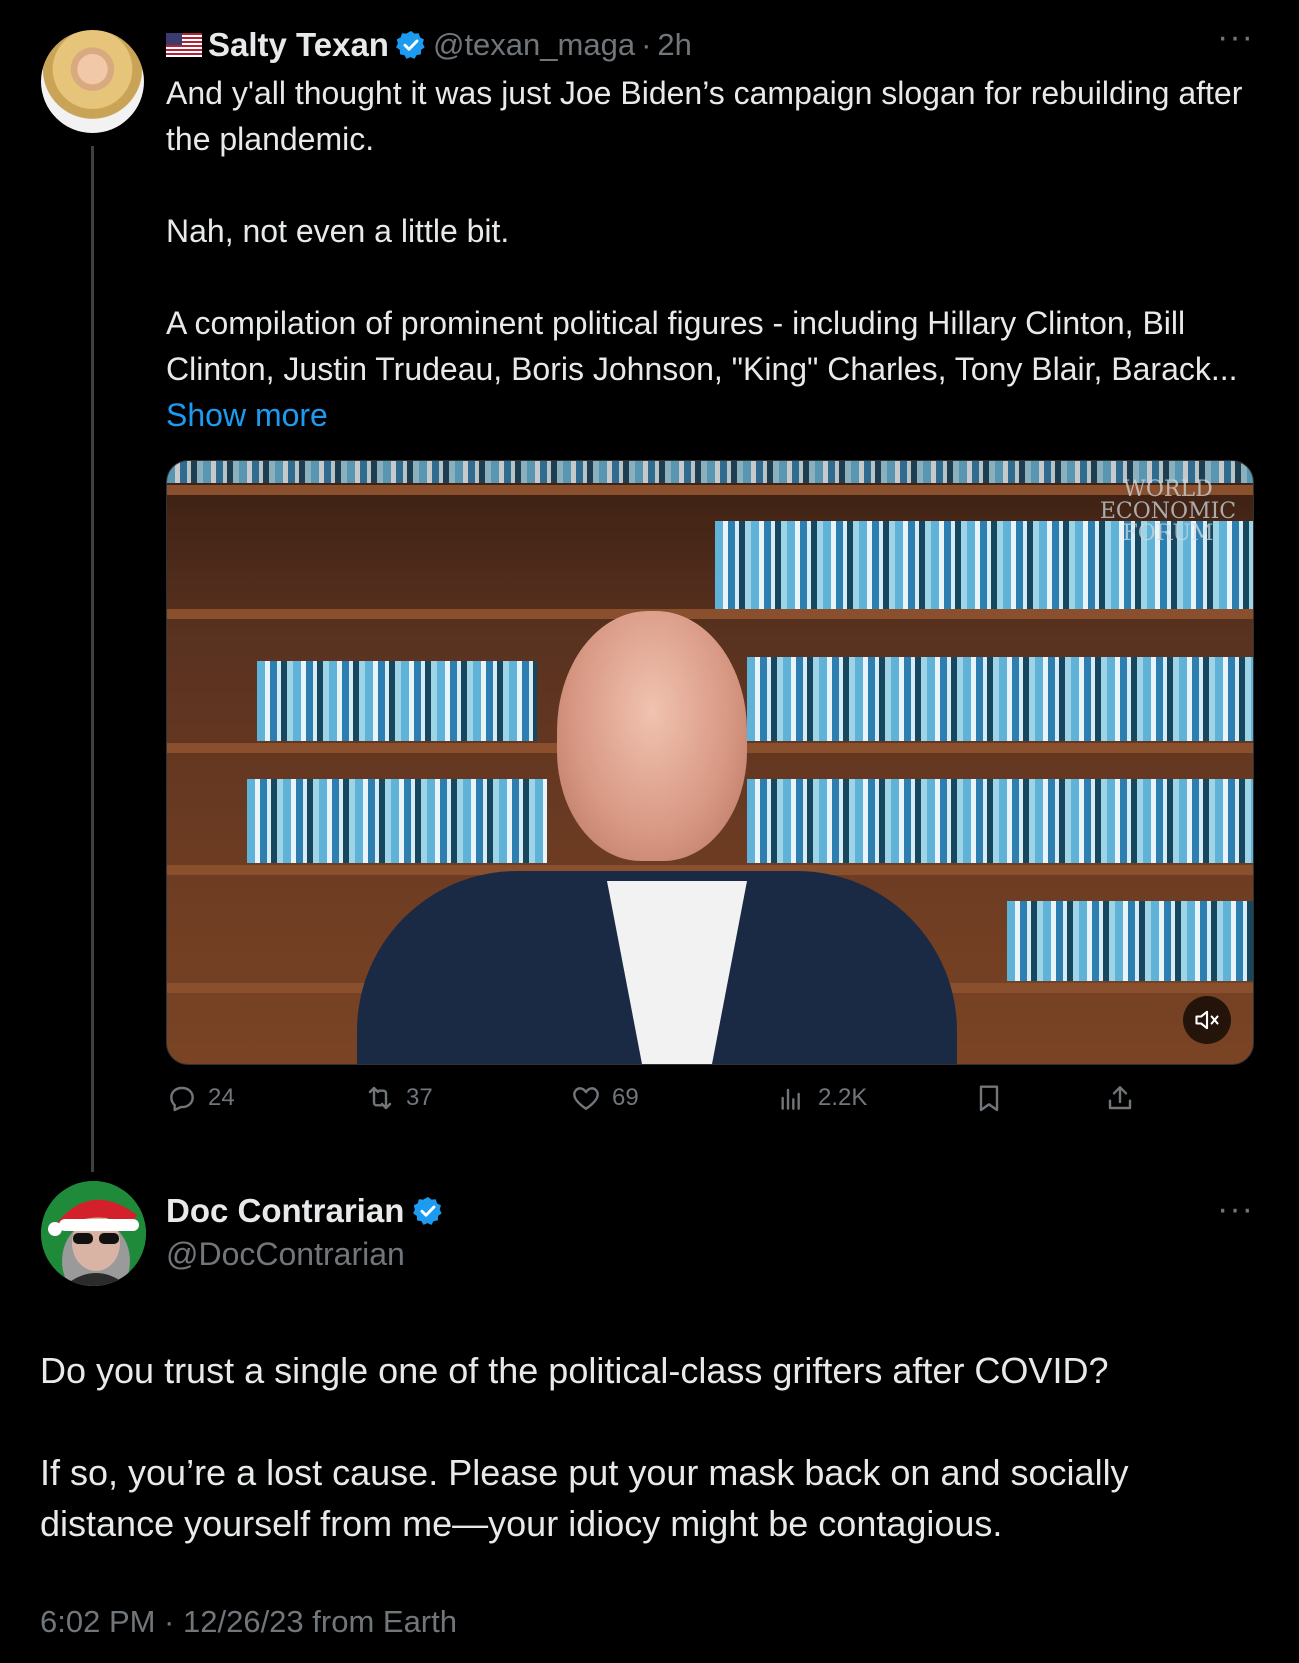 Image resolution: width=1299 pixels, height=1663 pixels. What do you see at coordinates (674, 45) in the screenshot?
I see `post-time: 2h` at bounding box center [674, 45].